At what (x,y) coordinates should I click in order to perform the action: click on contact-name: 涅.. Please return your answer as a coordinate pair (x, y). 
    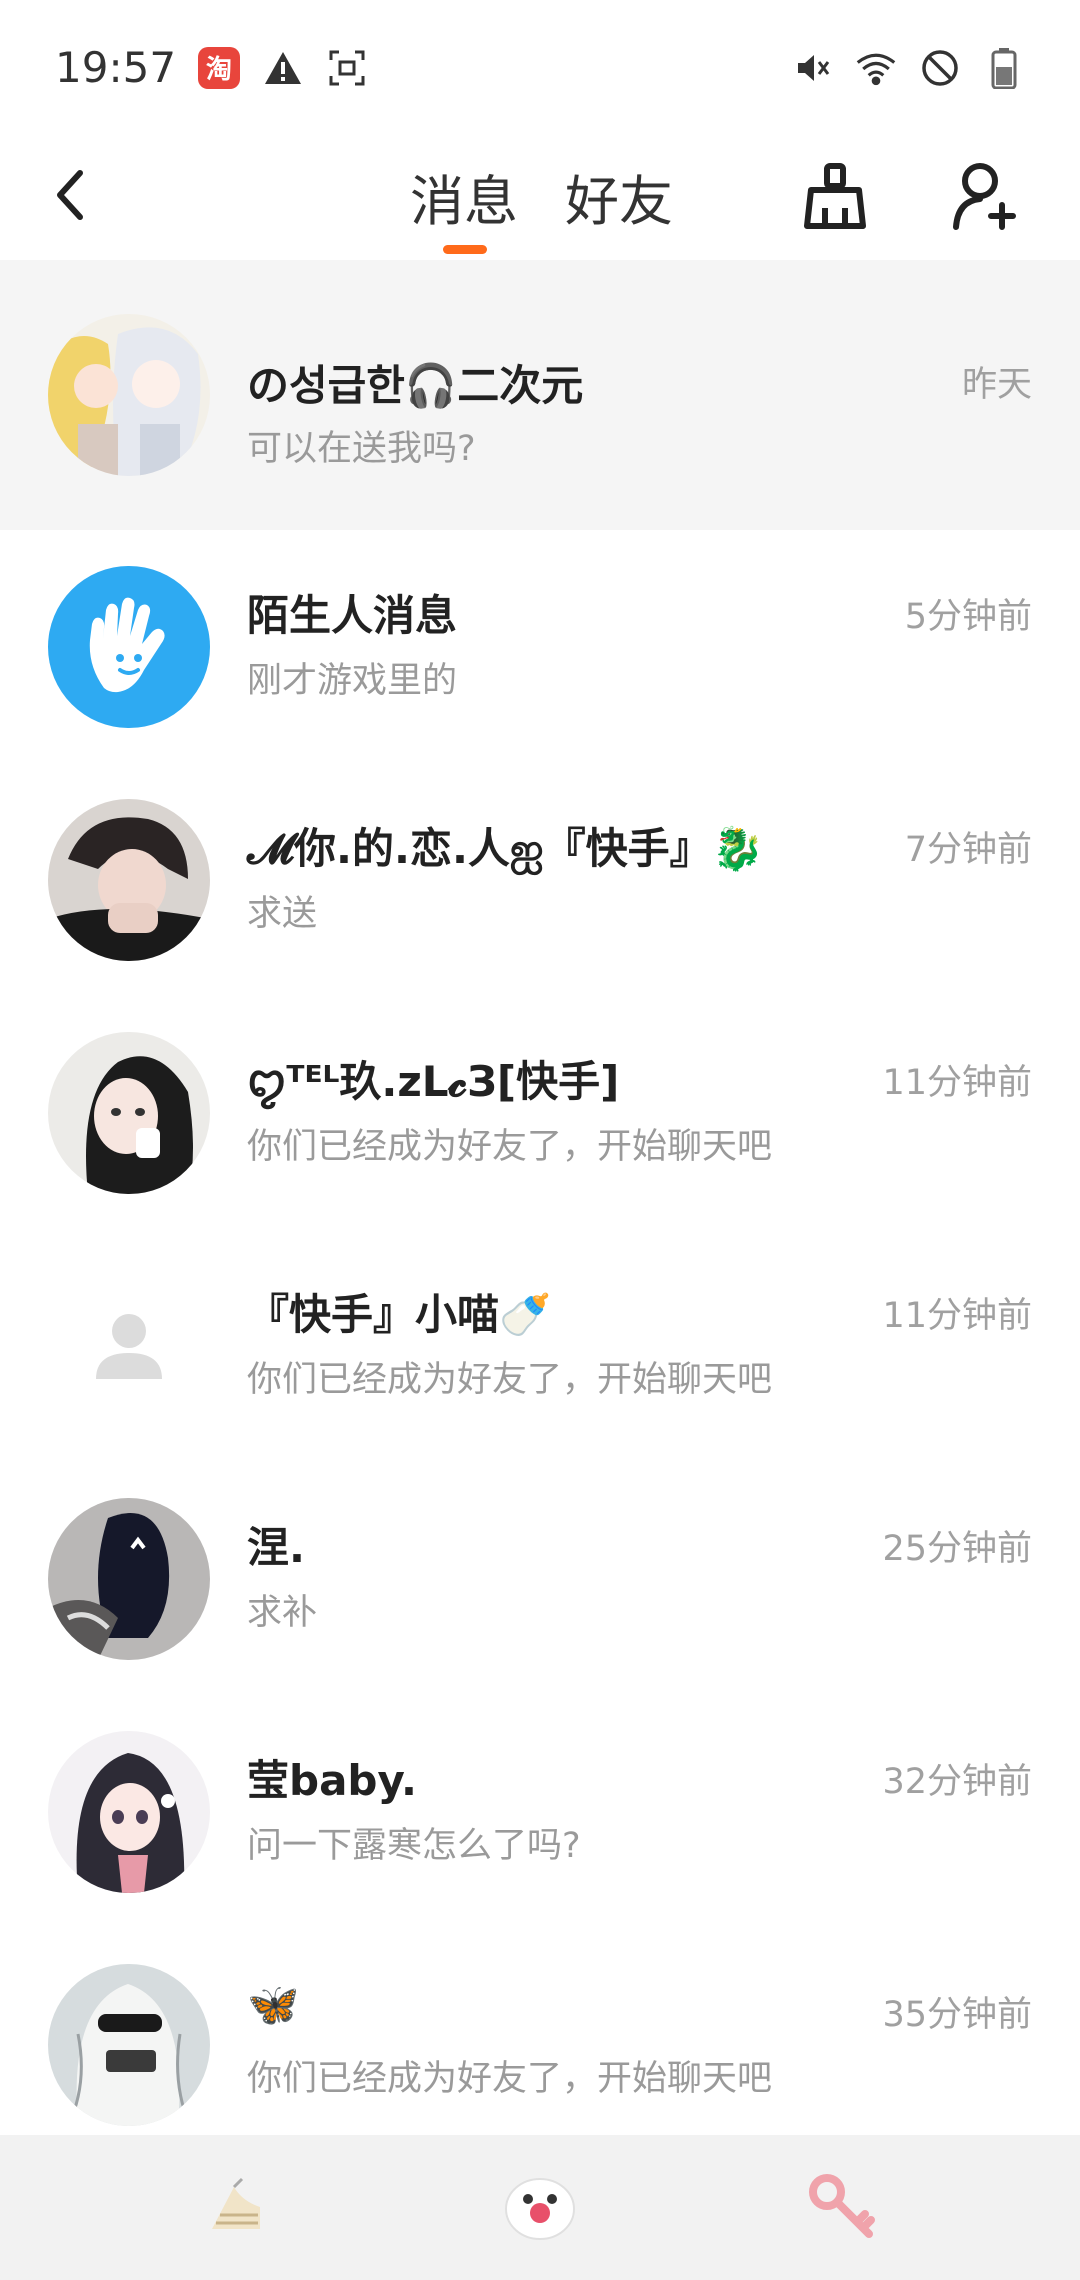
    Looking at the image, I should click on (276, 1547).